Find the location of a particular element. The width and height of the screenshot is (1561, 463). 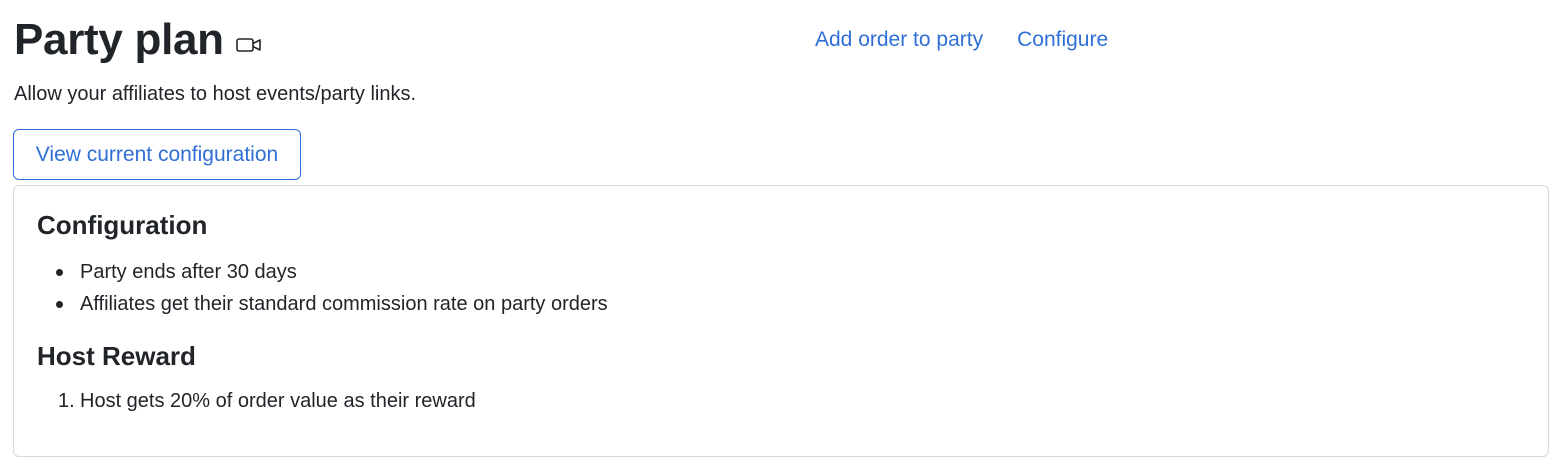

host-reward-heading: Host Reward is located at coordinates (116, 356).